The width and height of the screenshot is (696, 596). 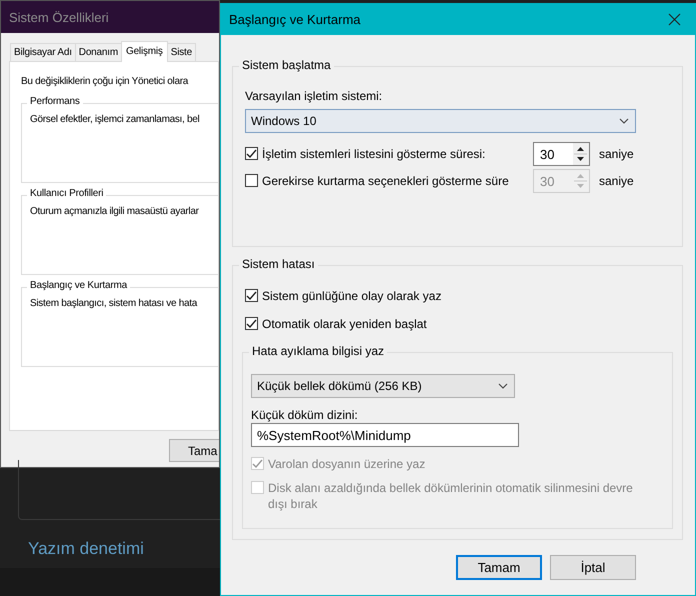 I want to click on dialog-button: İptal, so click(x=593, y=567).